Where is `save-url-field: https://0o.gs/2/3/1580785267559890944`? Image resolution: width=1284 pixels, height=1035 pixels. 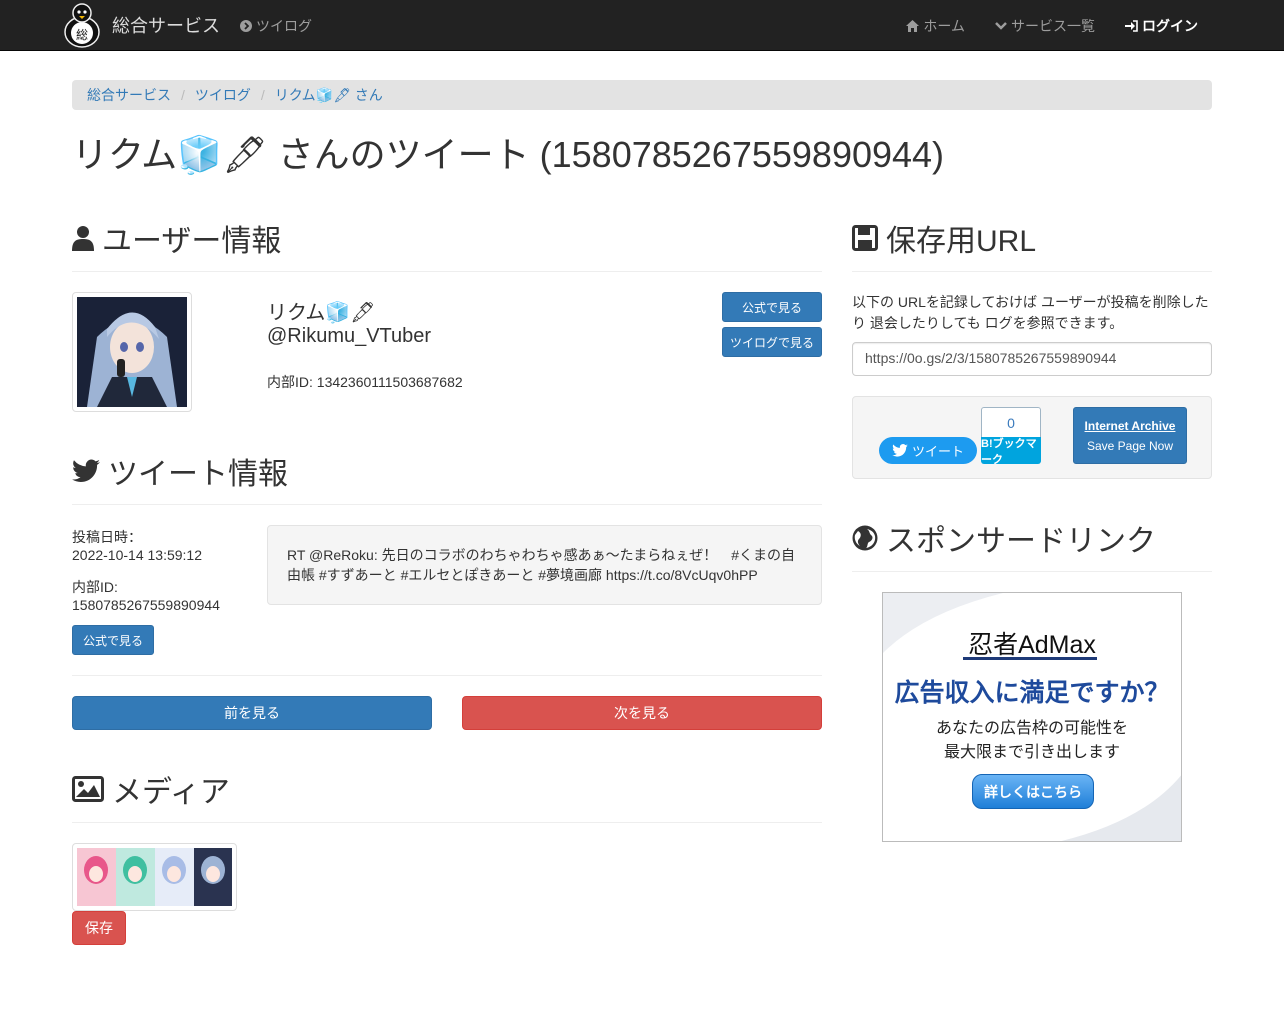 save-url-field: https://0o.gs/2/3/1580785267559890944 is located at coordinates (1032, 359).